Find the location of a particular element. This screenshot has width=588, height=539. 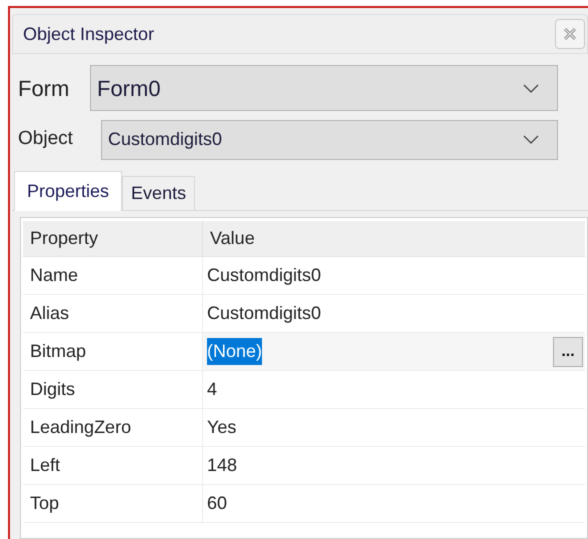

property-name: LeadingZero is located at coordinates (113, 427).